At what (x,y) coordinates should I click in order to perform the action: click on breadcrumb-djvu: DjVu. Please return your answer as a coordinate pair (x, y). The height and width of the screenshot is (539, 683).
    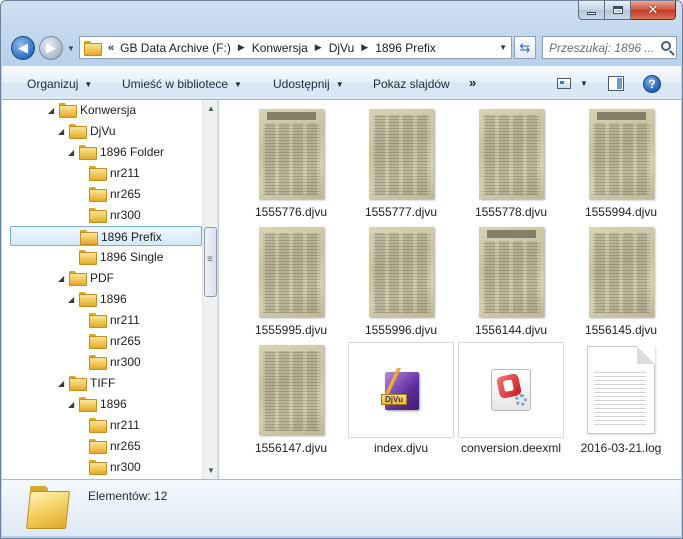
    Looking at the image, I should click on (342, 48).